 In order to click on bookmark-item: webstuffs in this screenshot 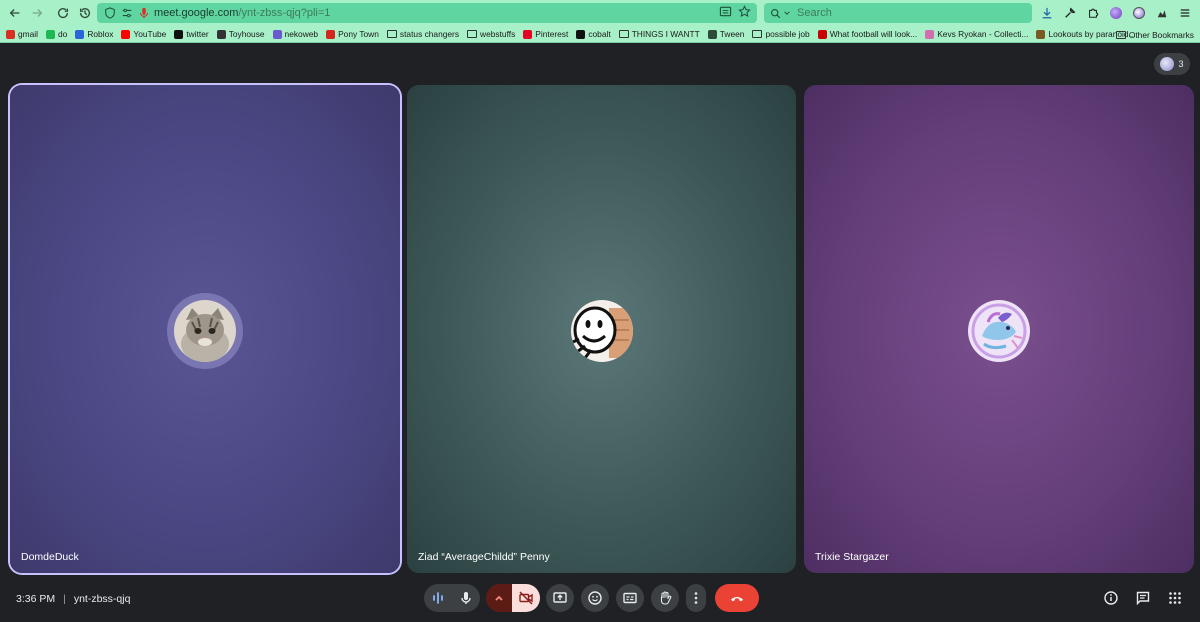, I will do `click(491, 34)`.